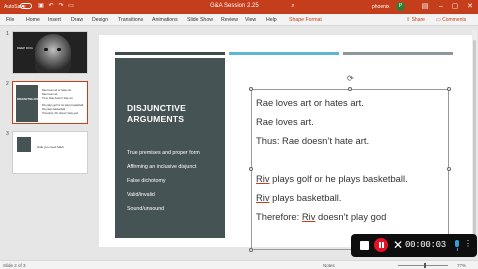 The width and height of the screenshot is (478, 269). Describe the element at coordinates (7, 134) in the screenshot. I see `slide-number-3: 3` at that location.